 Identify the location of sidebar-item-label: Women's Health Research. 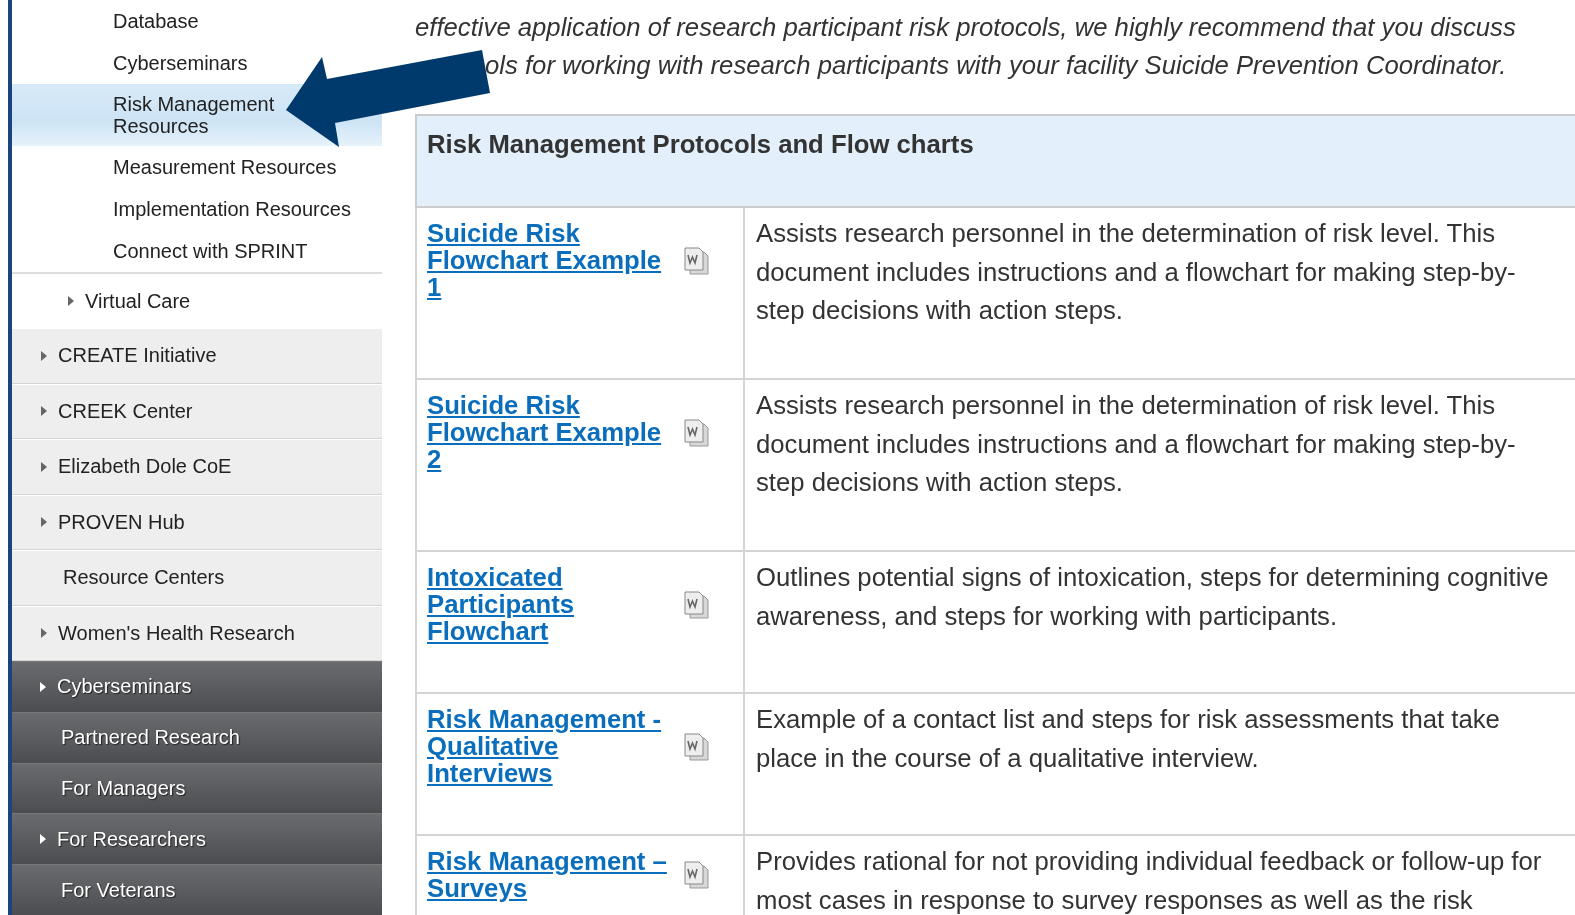
(176, 633).